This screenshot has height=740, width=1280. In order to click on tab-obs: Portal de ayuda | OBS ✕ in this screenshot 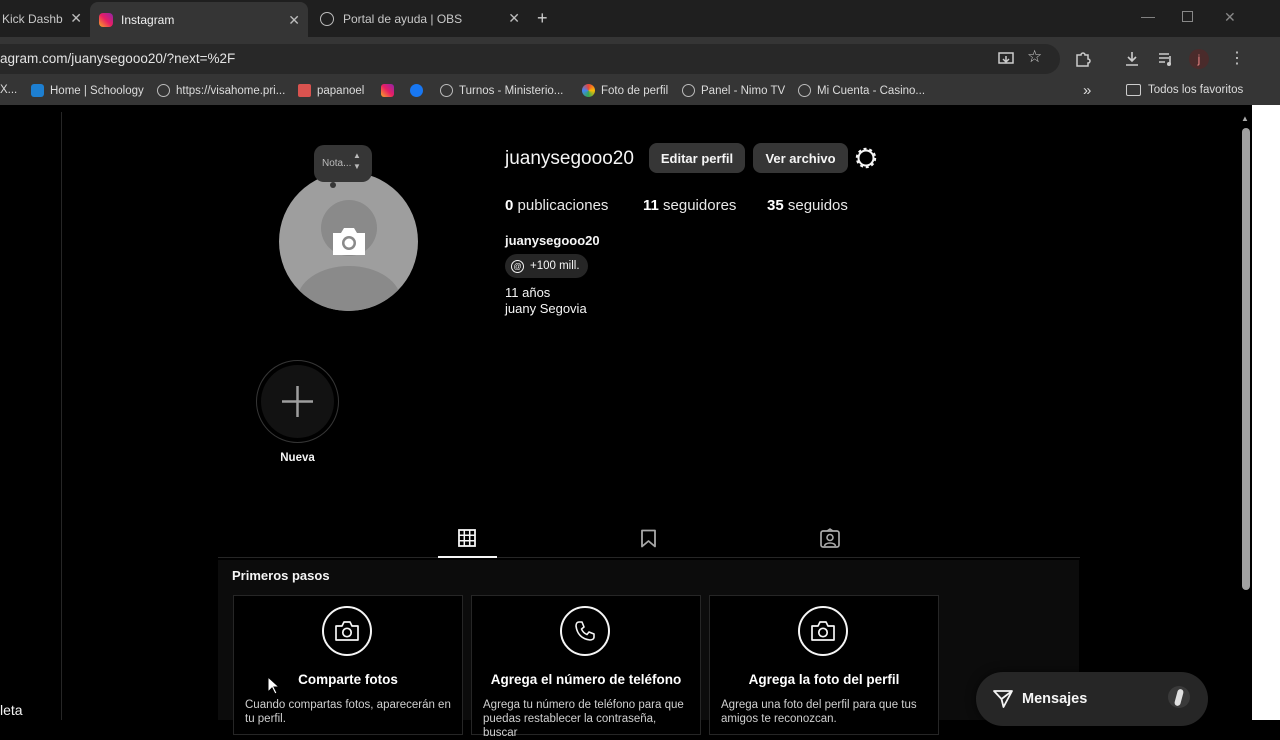, I will do `click(419, 18)`.